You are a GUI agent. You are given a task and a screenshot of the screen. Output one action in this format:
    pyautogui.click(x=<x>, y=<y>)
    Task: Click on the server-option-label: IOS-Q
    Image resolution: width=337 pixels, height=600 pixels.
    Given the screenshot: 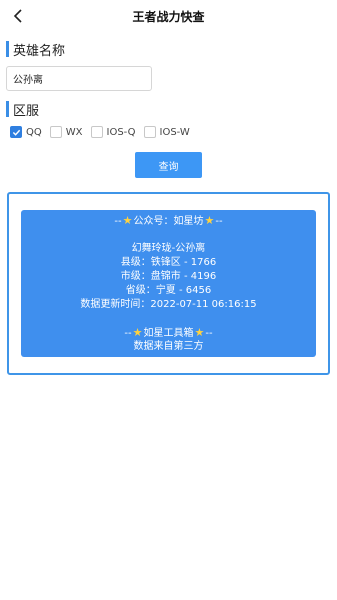 What is the action you would take?
    pyautogui.click(x=121, y=132)
    